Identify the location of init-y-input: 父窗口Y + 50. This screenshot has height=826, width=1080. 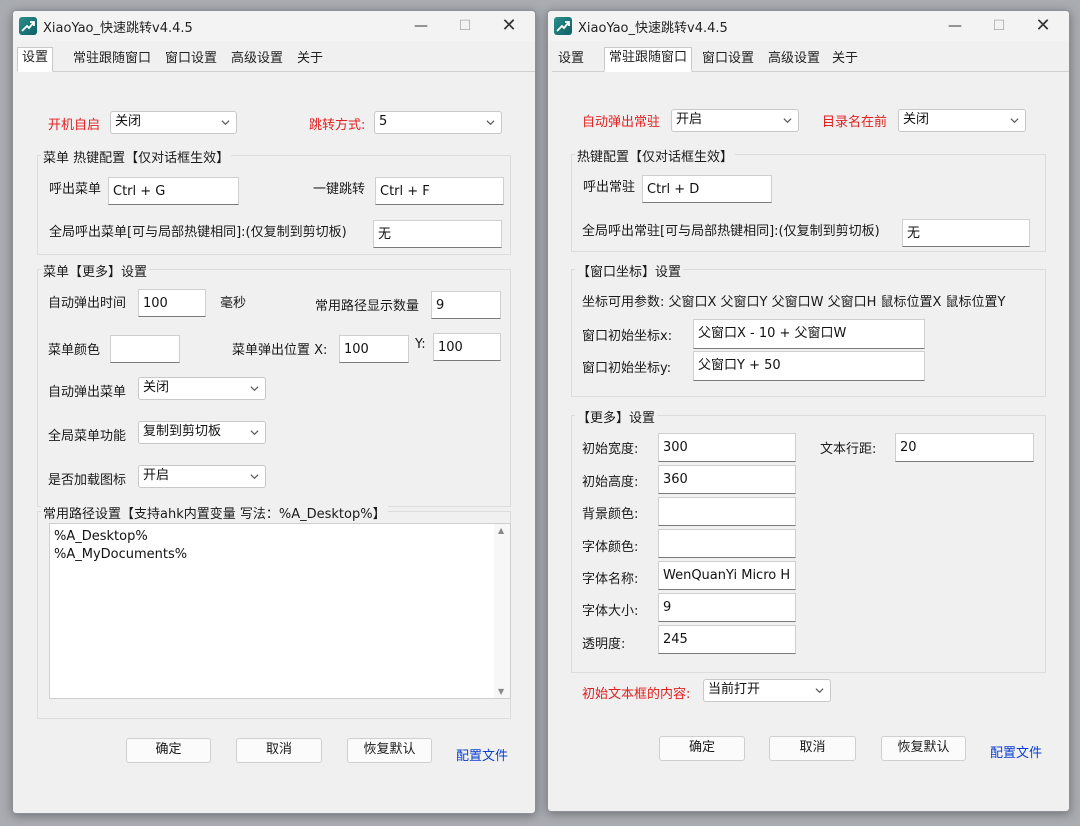
(809, 366).